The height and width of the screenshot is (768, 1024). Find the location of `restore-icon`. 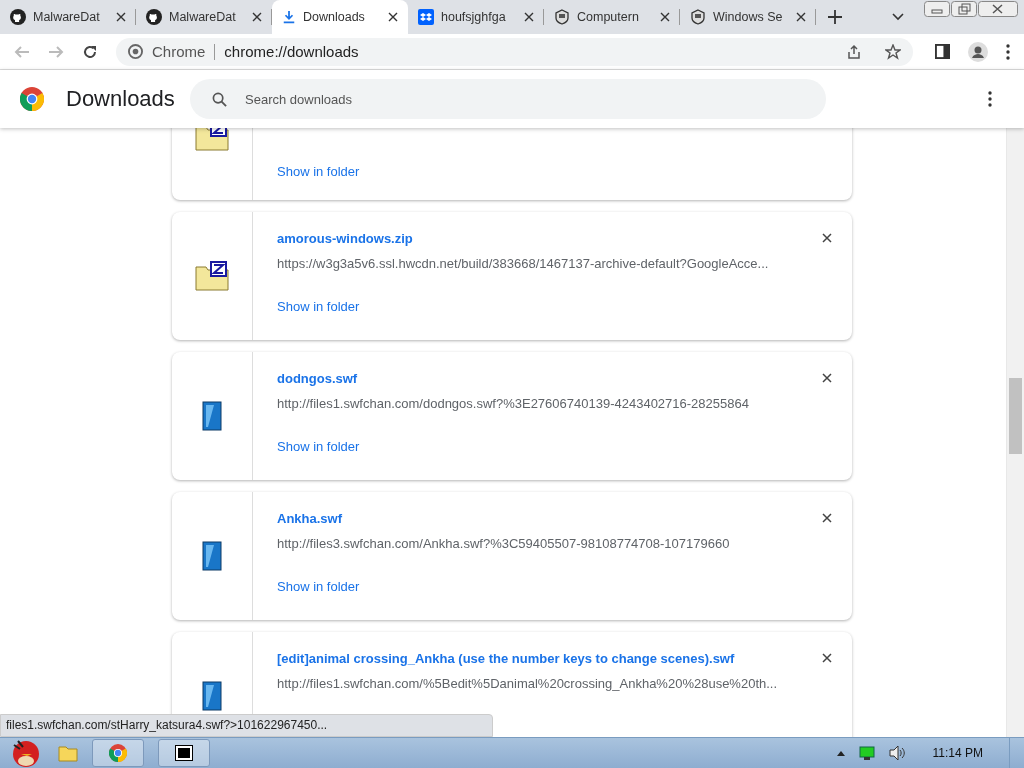

restore-icon is located at coordinates (964, 9).